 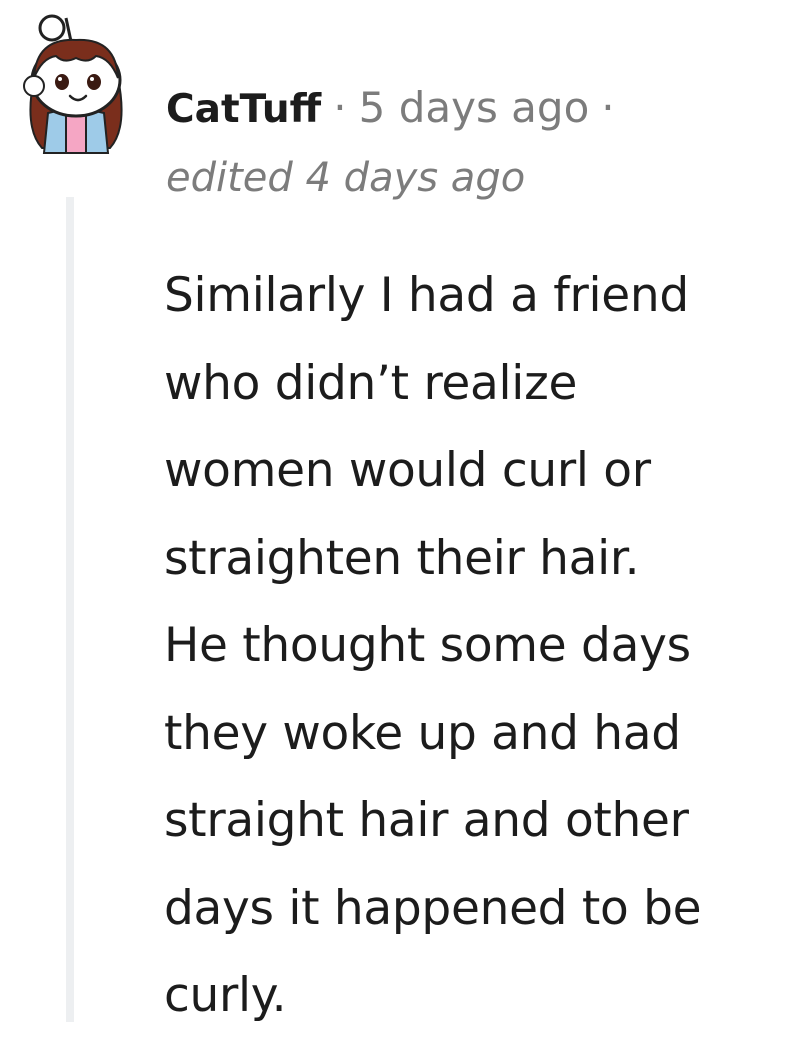 I want to click on comment-meta: CatTuff · 5 days ago ·, so click(x=396, y=109).